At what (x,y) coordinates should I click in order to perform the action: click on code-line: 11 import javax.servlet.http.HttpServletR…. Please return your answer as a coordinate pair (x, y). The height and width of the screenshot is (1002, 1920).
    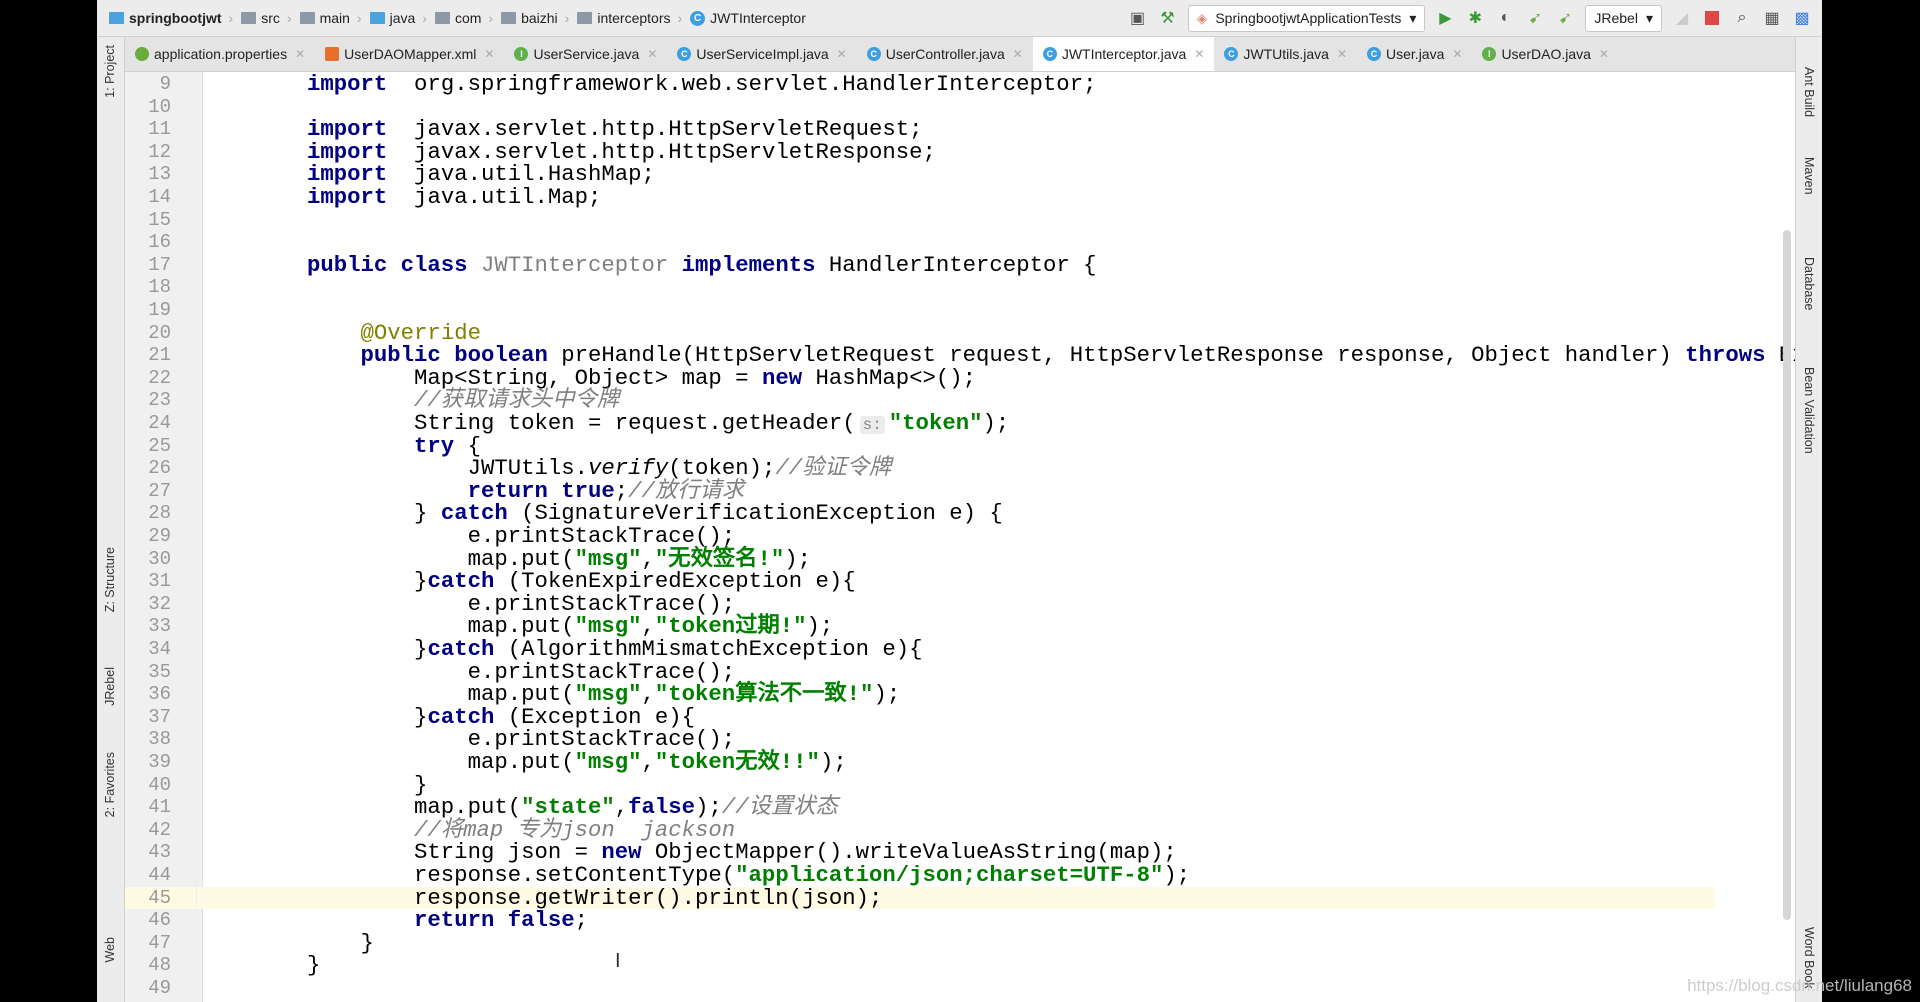
    Looking at the image, I should click on (920, 129).